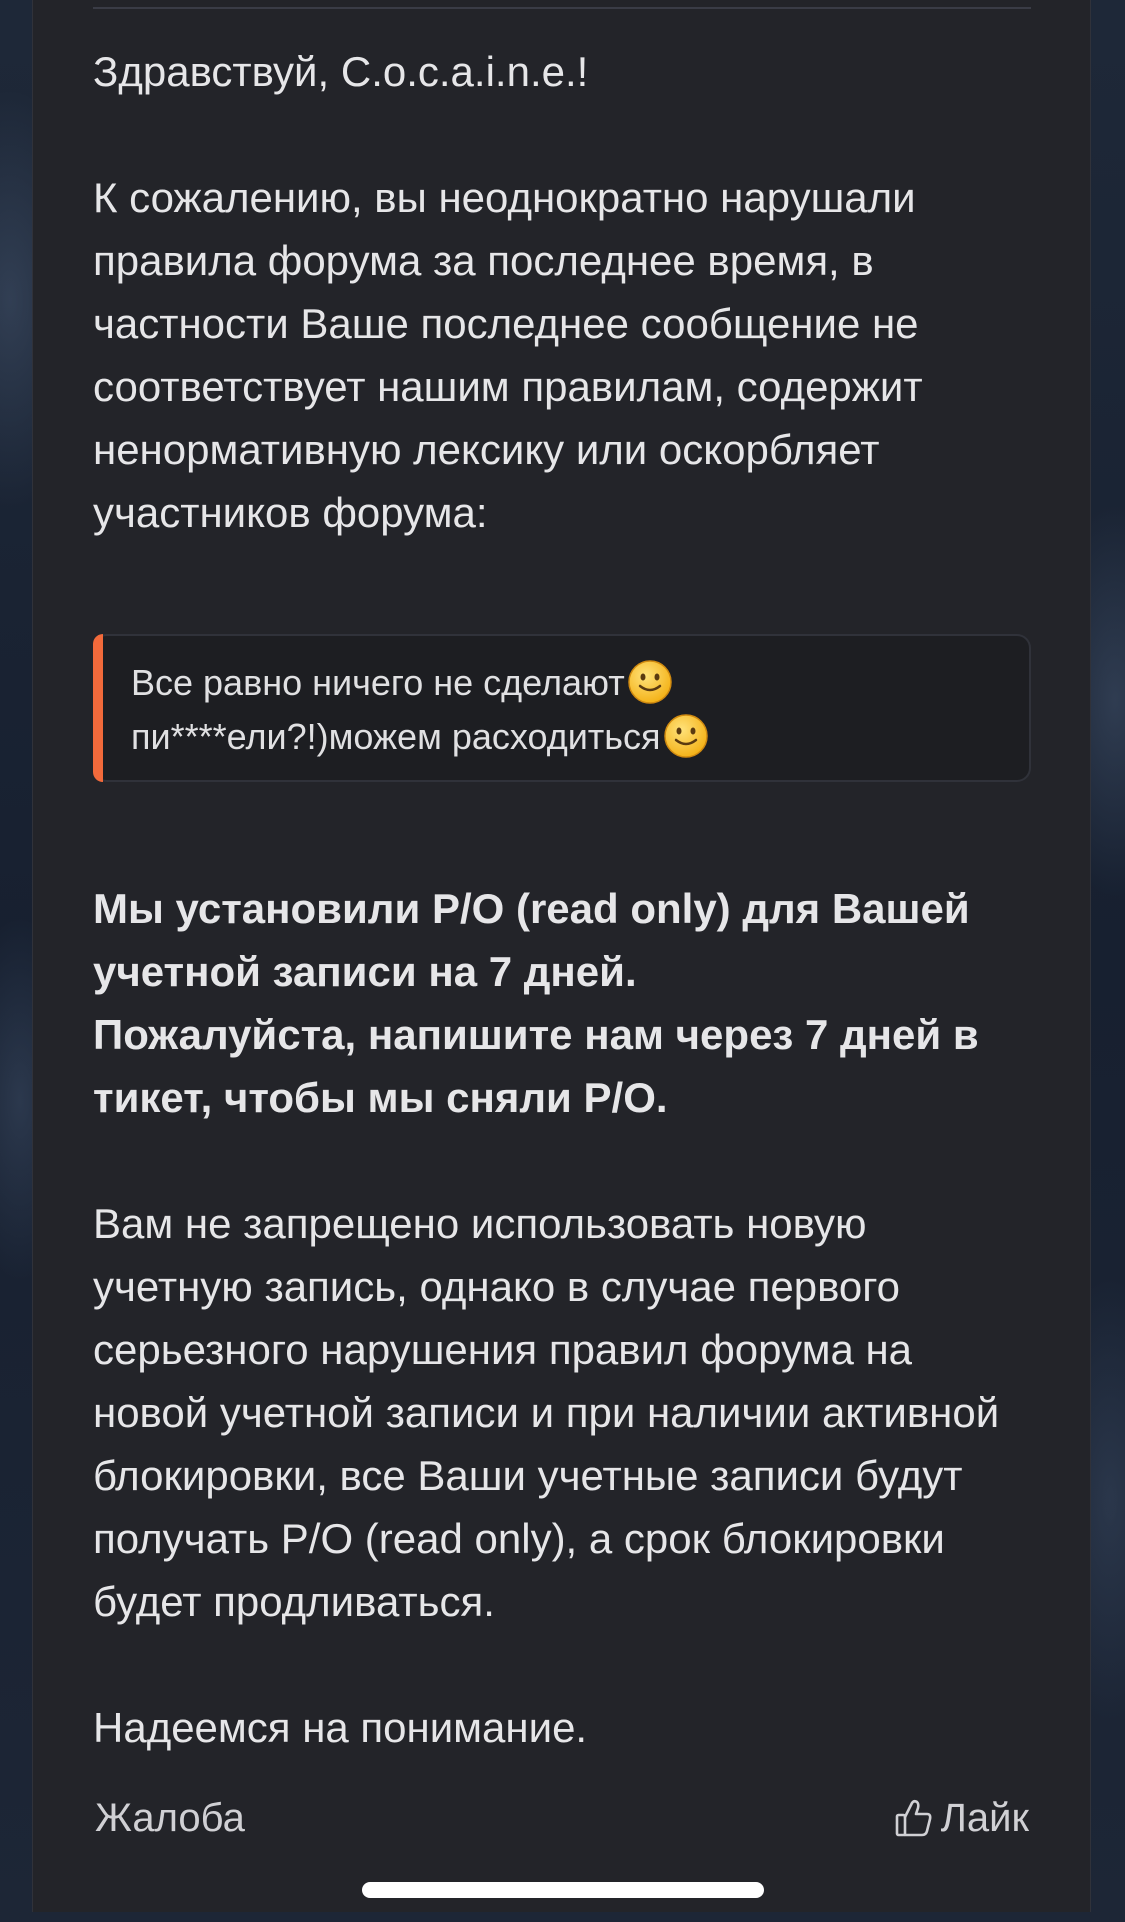  Describe the element at coordinates (913, 1818) in the screenshot. I see `thumbs-up-icon` at that location.